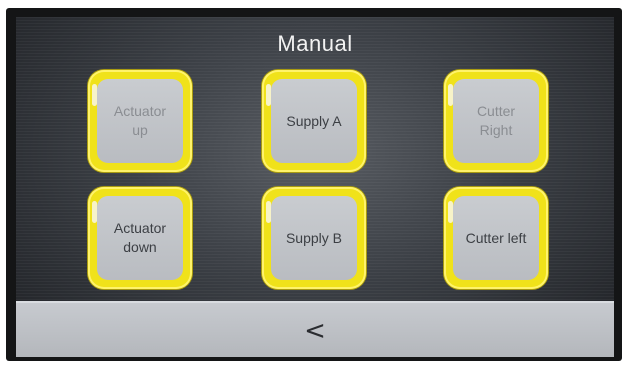 This screenshot has width=628, height=369. I want to click on button-label: Cutter left, so click(496, 238).